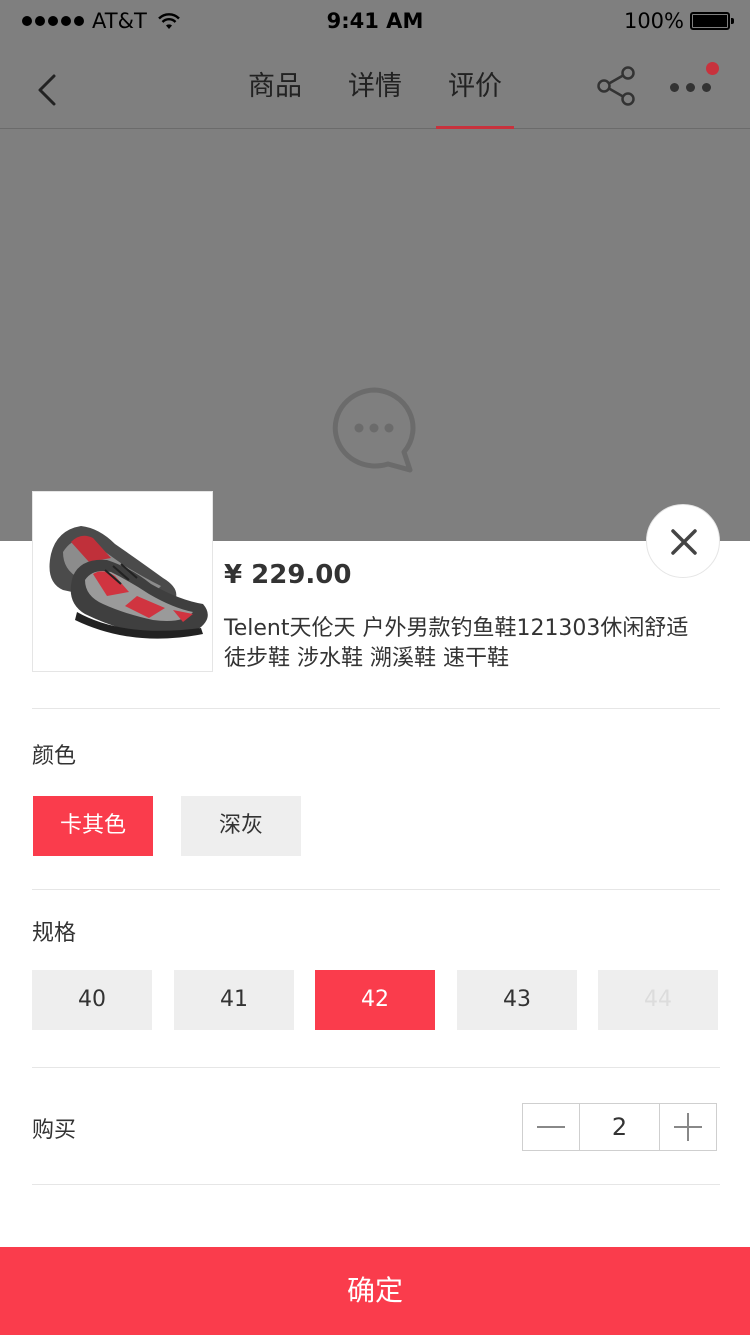 This screenshot has width=750, height=1335. What do you see at coordinates (517, 1000) in the screenshot?
I see `size-option-43: 43` at bounding box center [517, 1000].